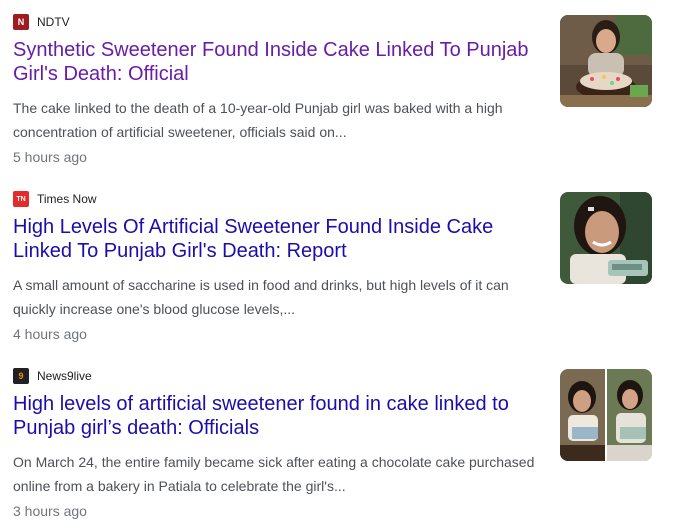 The width and height of the screenshot is (678, 524). What do you see at coordinates (50, 334) in the screenshot?
I see `timestamp: 4 hours ago` at bounding box center [50, 334].